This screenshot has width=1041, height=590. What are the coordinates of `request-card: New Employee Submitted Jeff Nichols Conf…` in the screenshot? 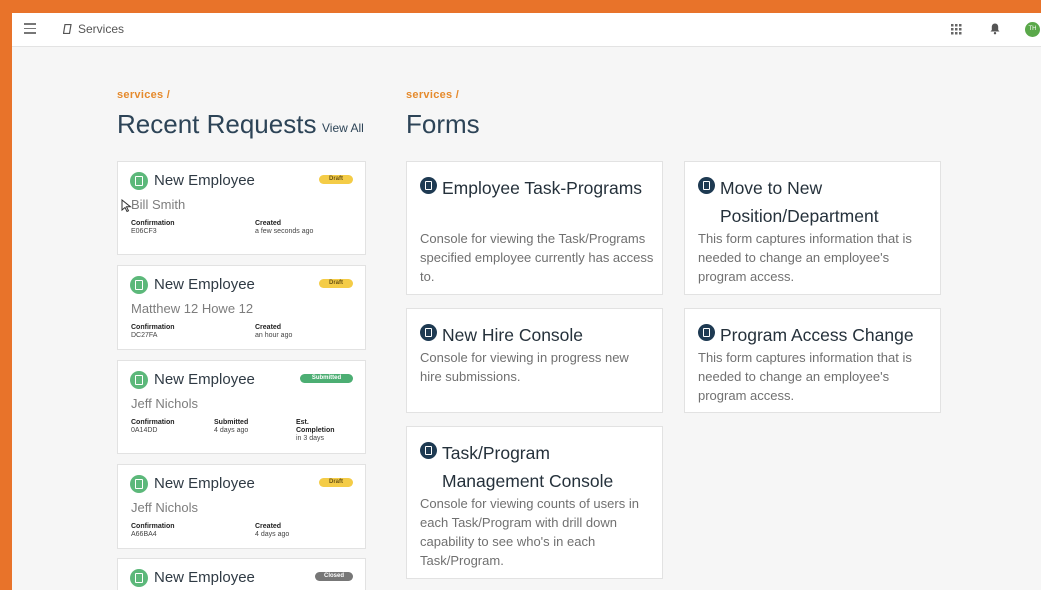 It's located at (241, 407).